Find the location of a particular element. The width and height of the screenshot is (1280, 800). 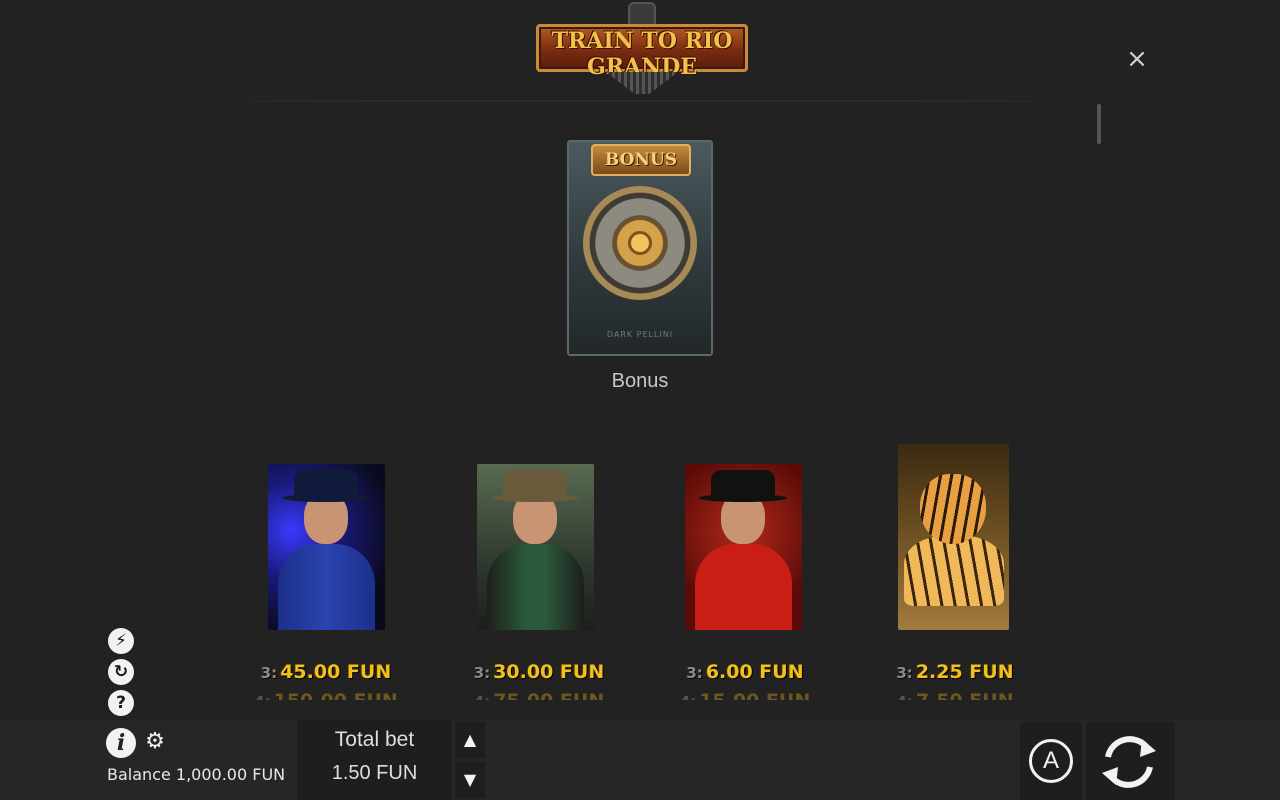

tiger-face is located at coordinates (953, 509).